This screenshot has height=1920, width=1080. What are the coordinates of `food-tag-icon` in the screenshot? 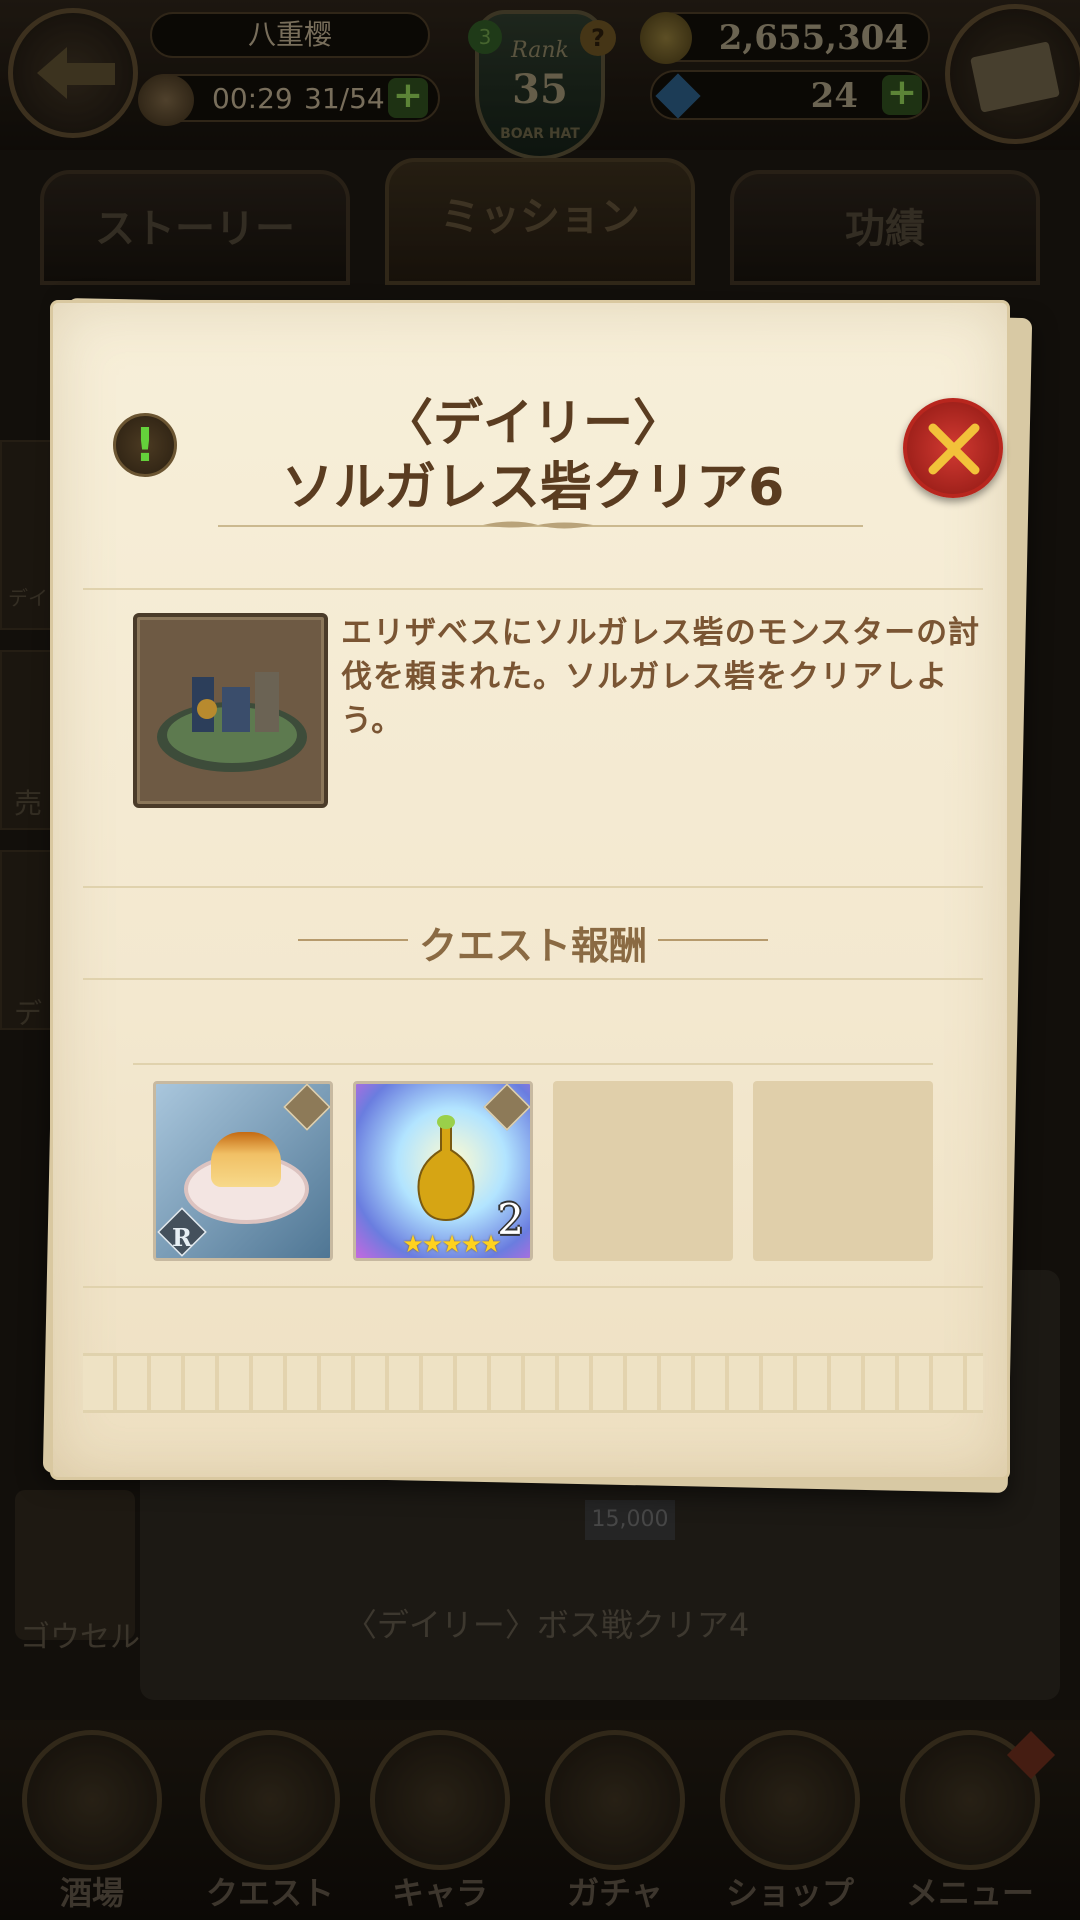 It's located at (307, 1107).